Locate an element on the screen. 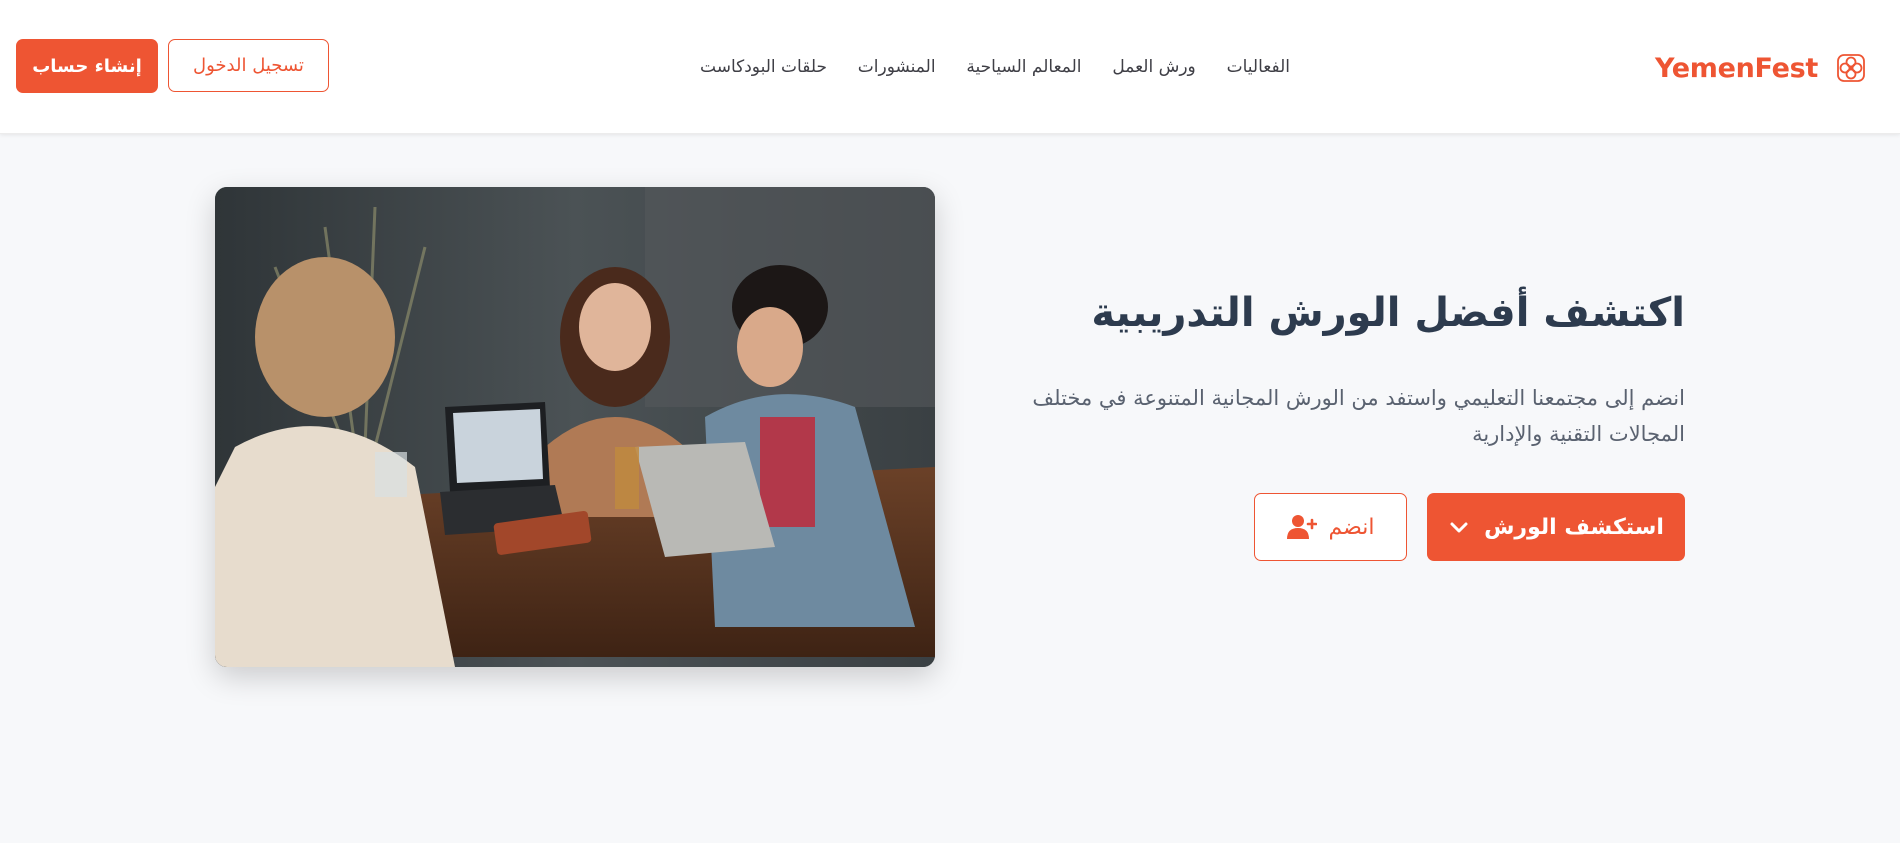  explore-workshops-button: استكشف الورش is located at coordinates (1556, 527).